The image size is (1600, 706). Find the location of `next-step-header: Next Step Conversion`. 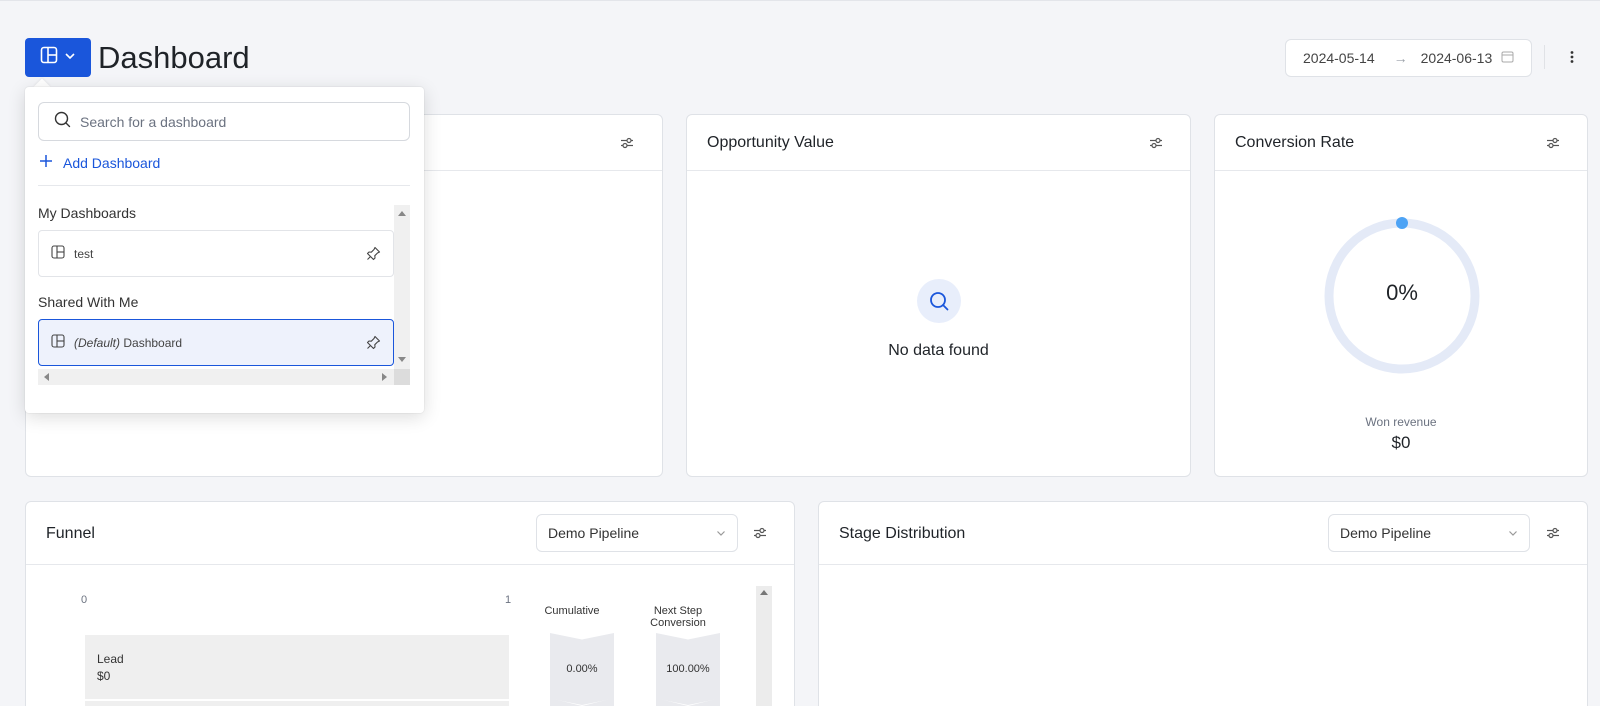

next-step-header: Next Step Conversion is located at coordinates (678, 617).